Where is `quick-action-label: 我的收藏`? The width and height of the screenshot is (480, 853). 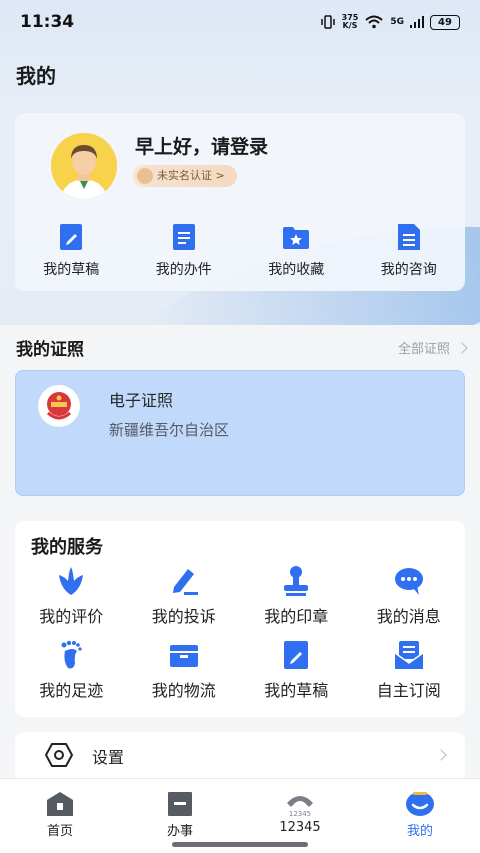
quick-action-label: 我的收藏 is located at coordinates (296, 270).